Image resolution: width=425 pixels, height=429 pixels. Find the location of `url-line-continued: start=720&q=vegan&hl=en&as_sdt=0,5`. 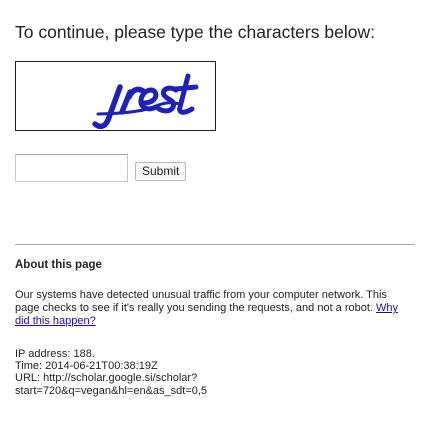

url-line-continued: start=720&q=vegan&hl=en&as_sdt=0,5 is located at coordinates (111, 390).